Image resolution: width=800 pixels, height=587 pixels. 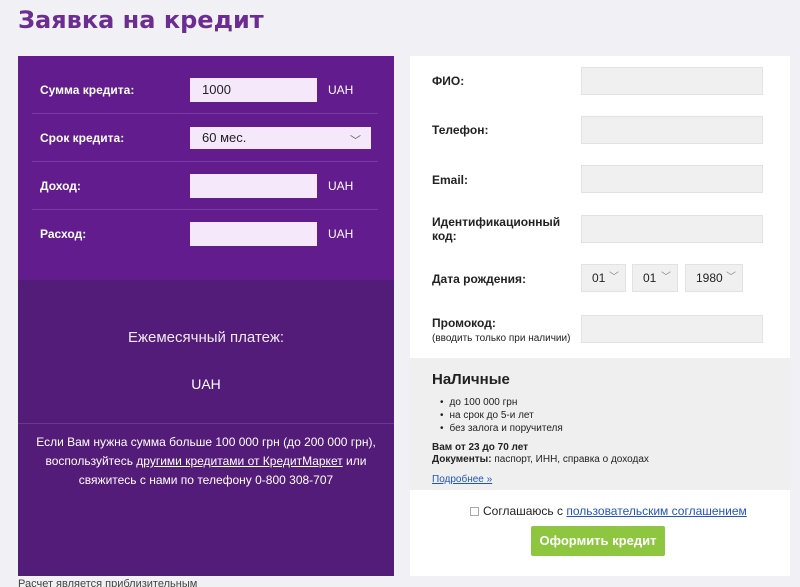 What do you see at coordinates (474, 512) in the screenshot?
I see `agreement-checkbox` at bounding box center [474, 512].